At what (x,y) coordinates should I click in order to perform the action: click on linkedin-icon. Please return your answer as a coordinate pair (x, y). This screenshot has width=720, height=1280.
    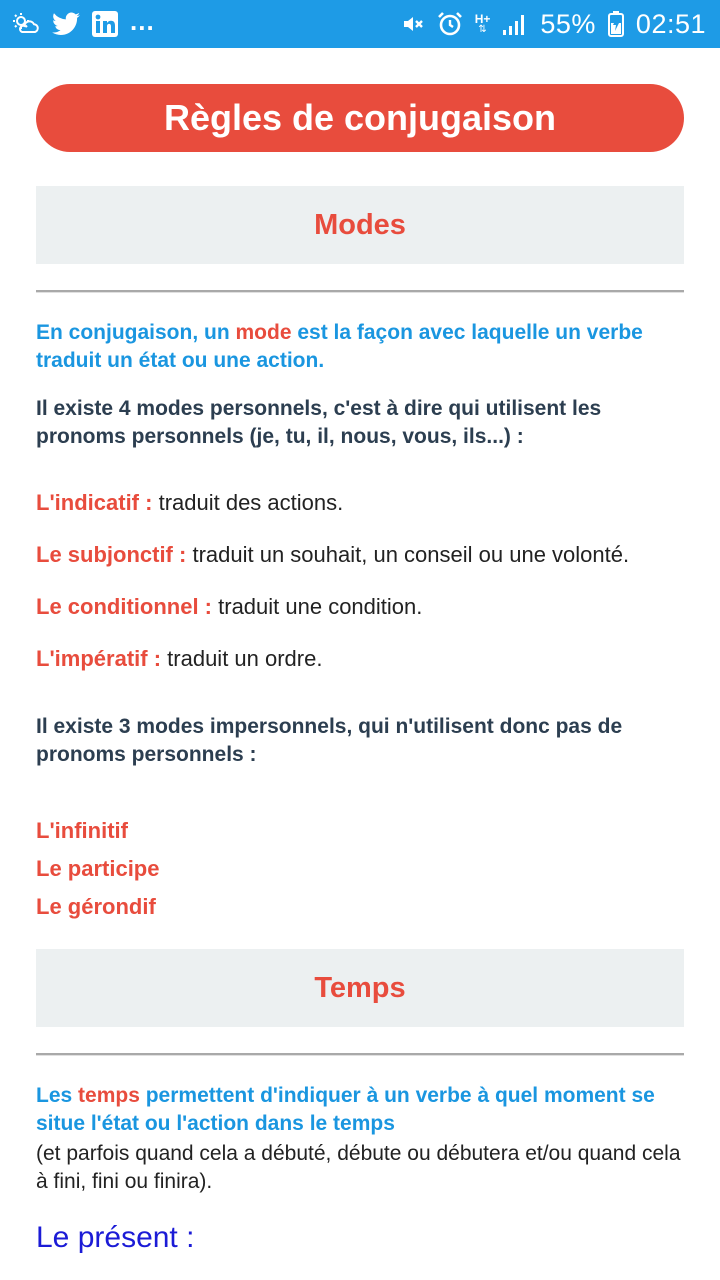
    Looking at the image, I should click on (105, 24).